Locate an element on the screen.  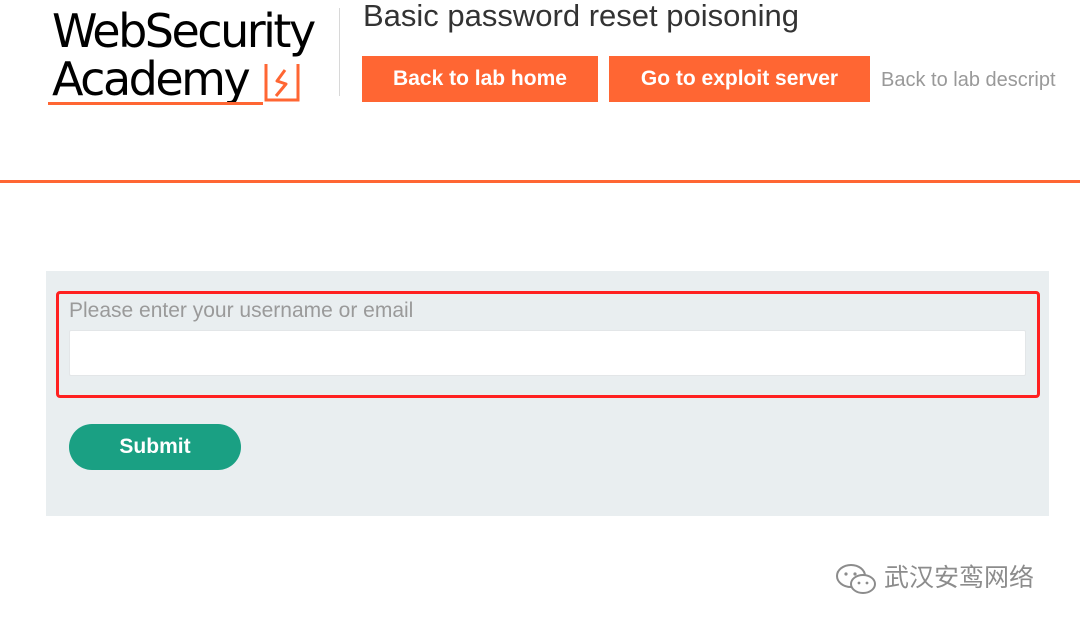
submit-button: Submit is located at coordinates (155, 447).